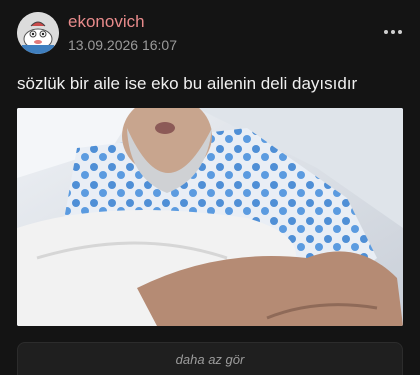 The image size is (420, 375). I want to click on more-dots-icon, so click(393, 32).